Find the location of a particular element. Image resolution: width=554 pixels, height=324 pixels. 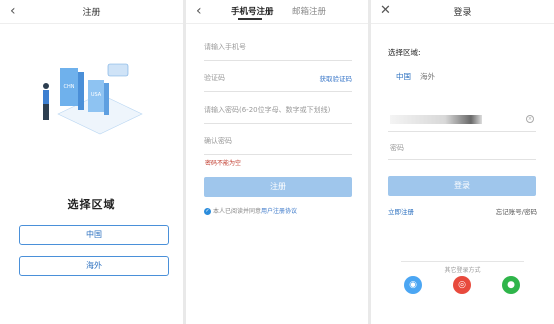

tab-email-register: 邮箱注册 is located at coordinates (309, 11).